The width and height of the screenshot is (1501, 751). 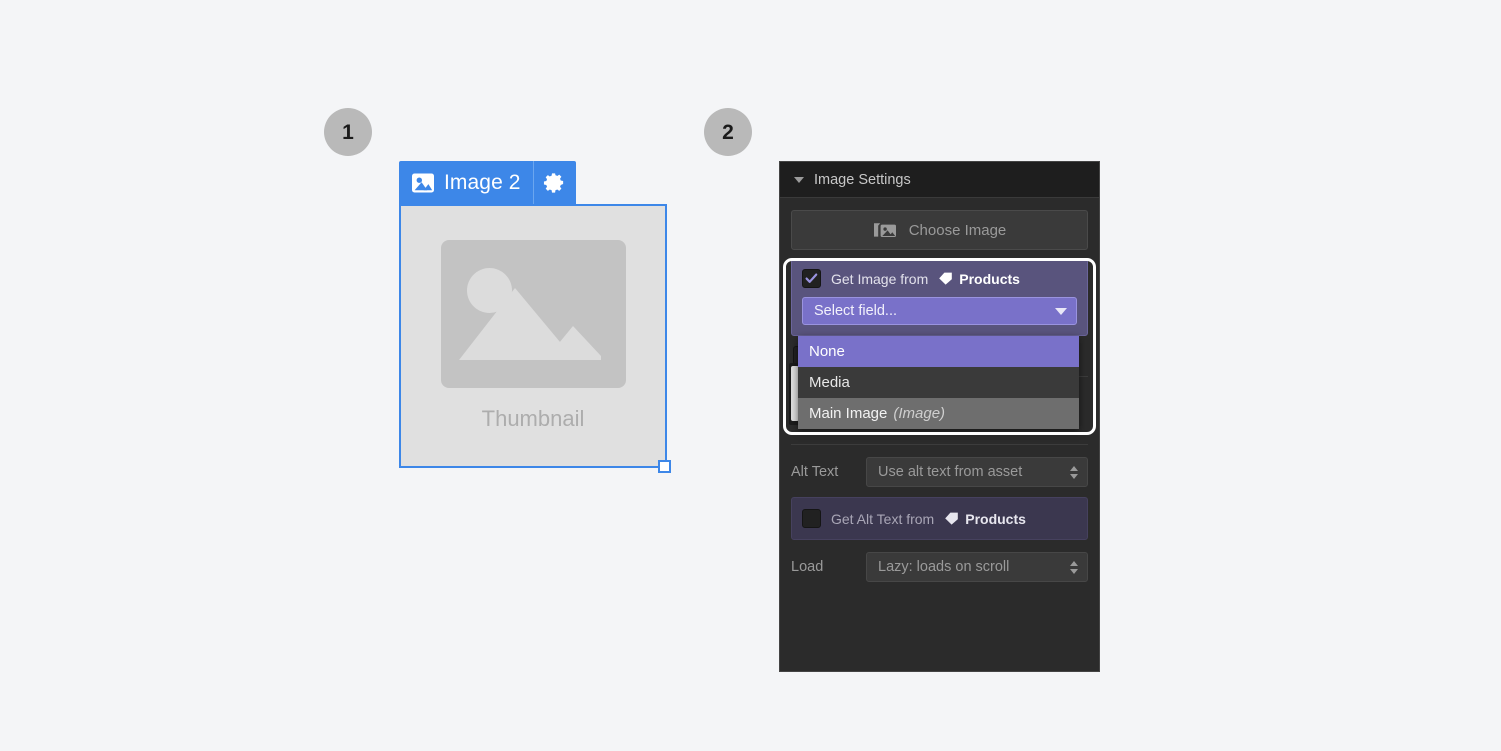 What do you see at coordinates (939, 518) in the screenshot?
I see `alt-text-source-block: Get Alt Text from Products` at bounding box center [939, 518].